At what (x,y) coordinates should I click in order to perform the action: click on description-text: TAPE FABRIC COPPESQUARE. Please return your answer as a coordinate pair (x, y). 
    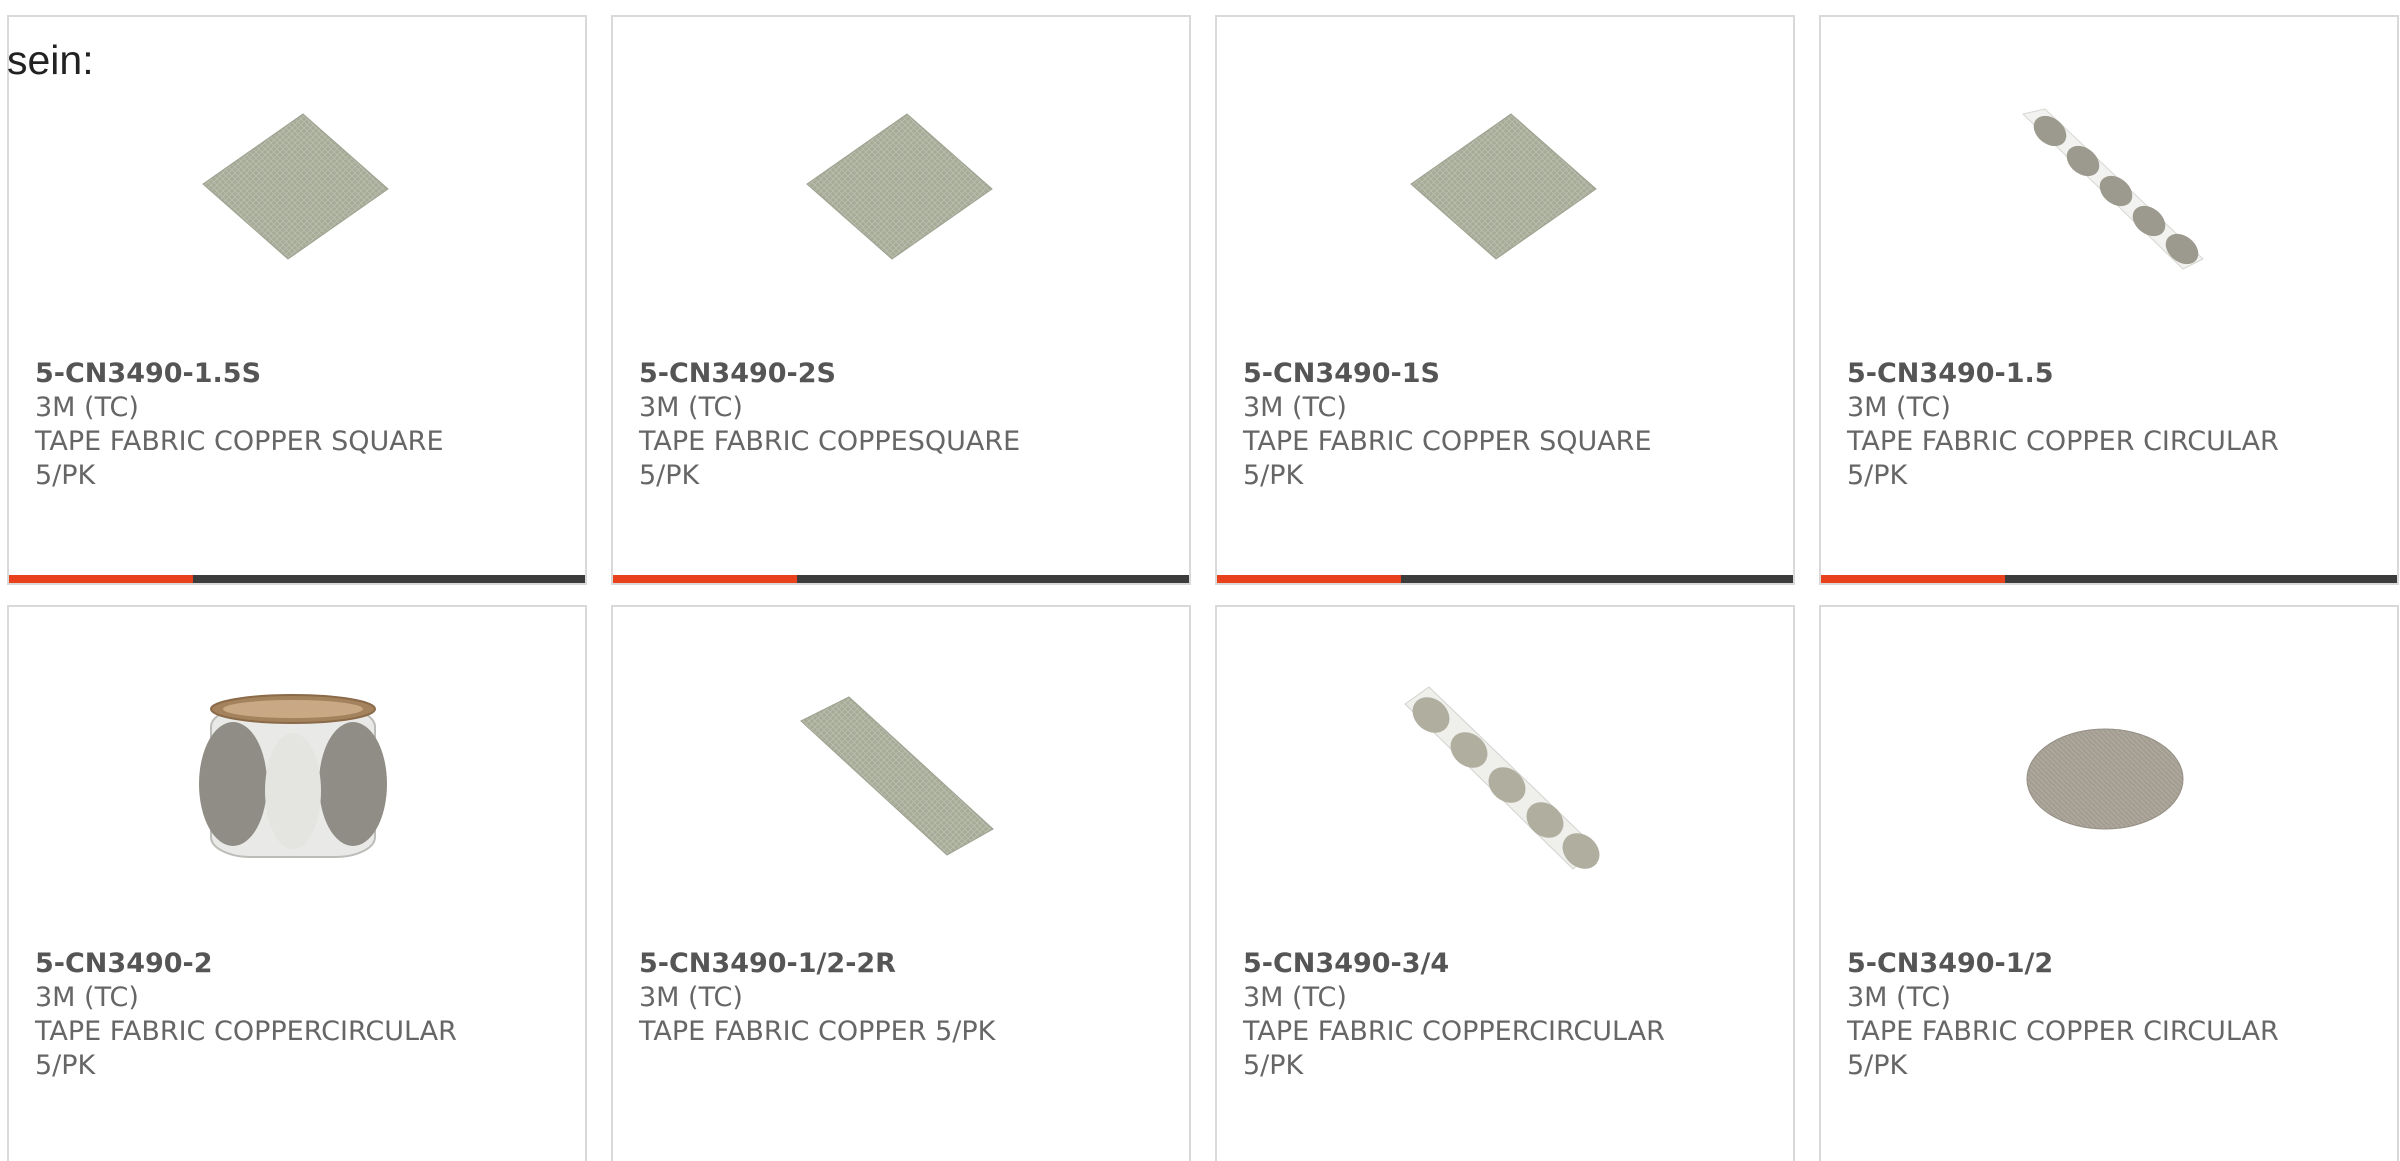
    Looking at the image, I should click on (830, 441).